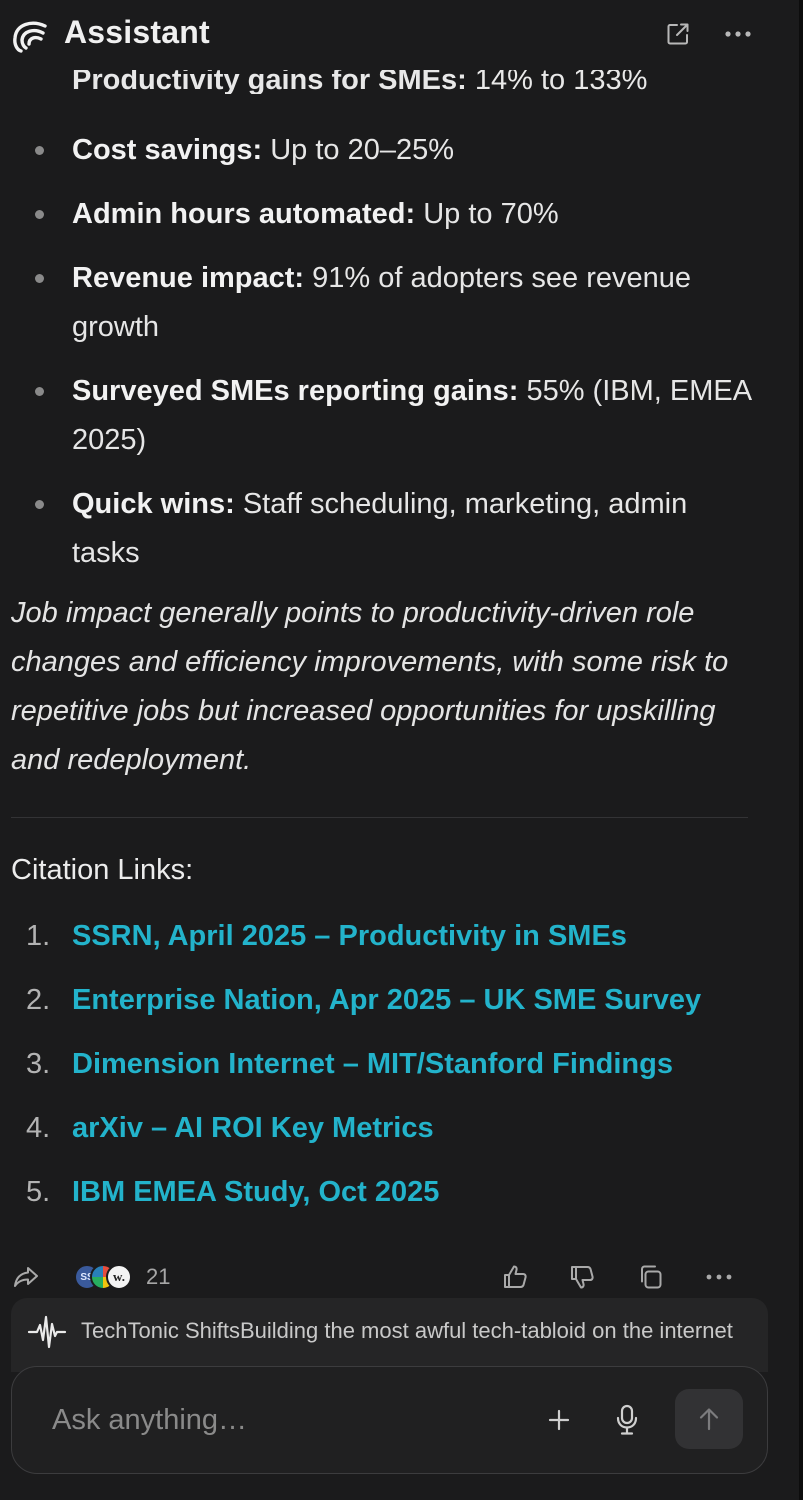 This screenshot has width=803, height=1500. I want to click on bullet-label: Surveyed SMEs reporting gains:, so click(295, 391).